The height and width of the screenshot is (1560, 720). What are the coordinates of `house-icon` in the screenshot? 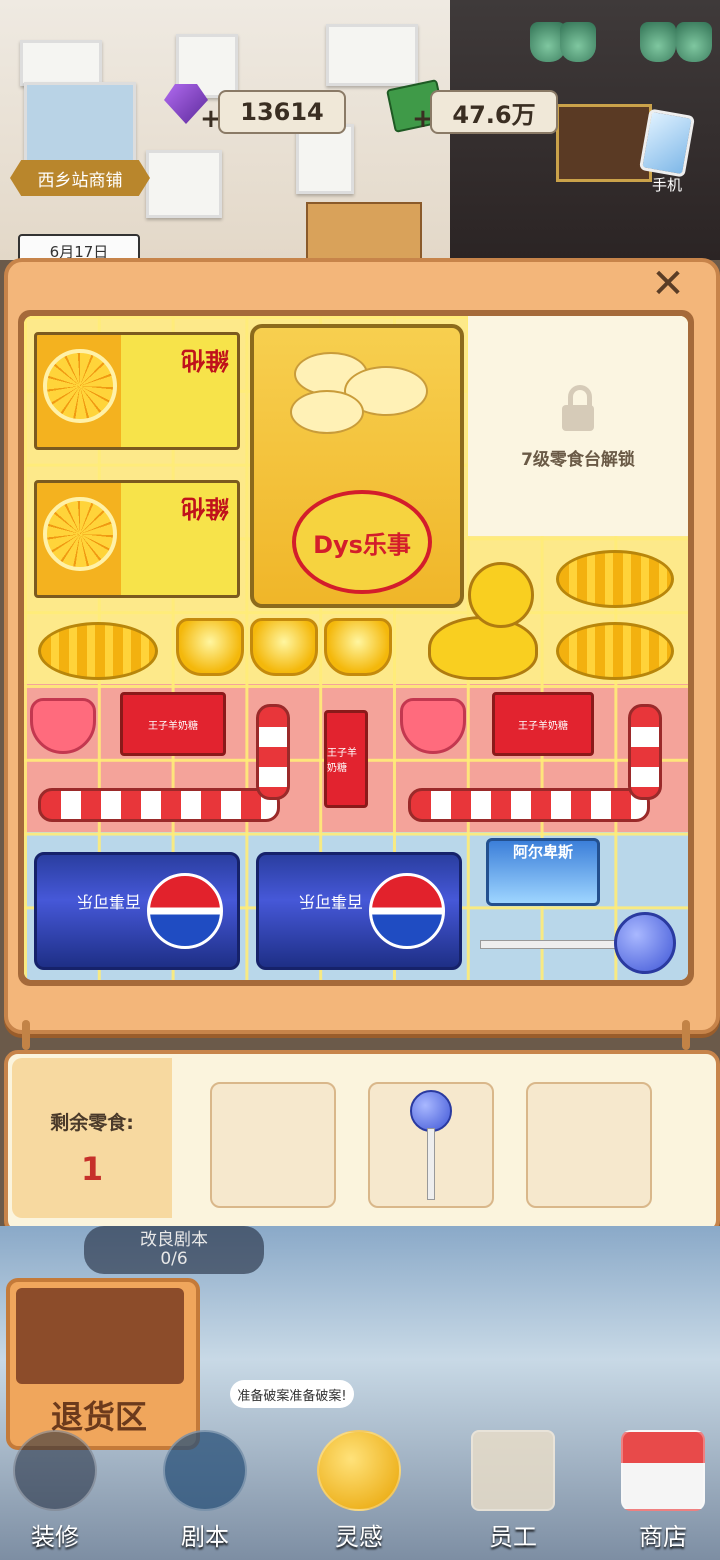 It's located at (55, 1470).